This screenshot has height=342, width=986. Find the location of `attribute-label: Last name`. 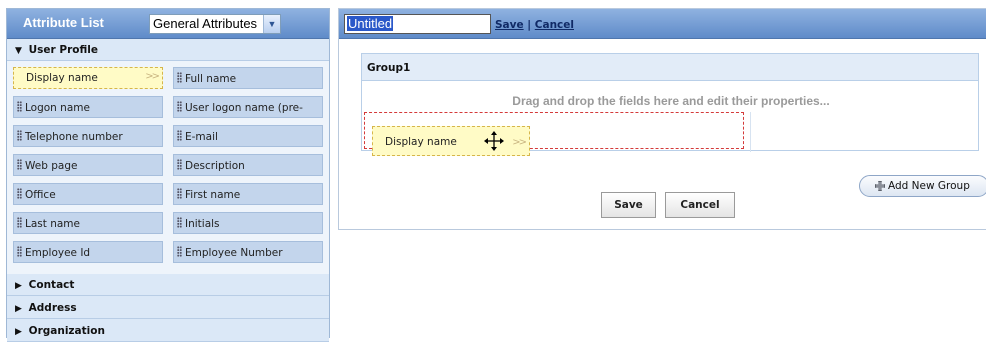

attribute-label: Last name is located at coordinates (52, 224).